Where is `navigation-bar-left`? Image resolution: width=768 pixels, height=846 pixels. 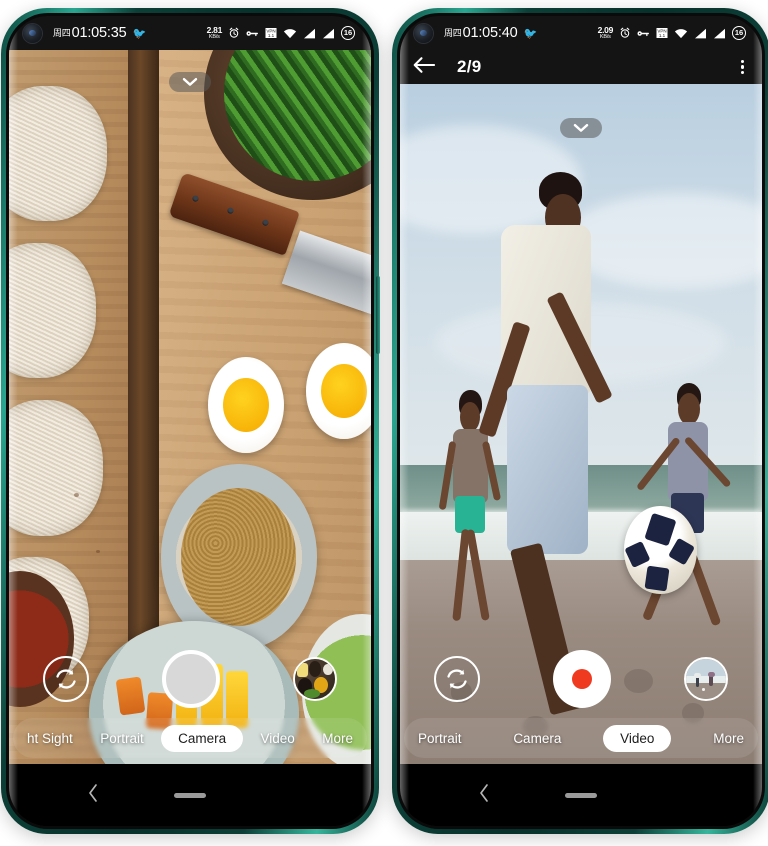
navigation-bar-left is located at coordinates (190, 795).